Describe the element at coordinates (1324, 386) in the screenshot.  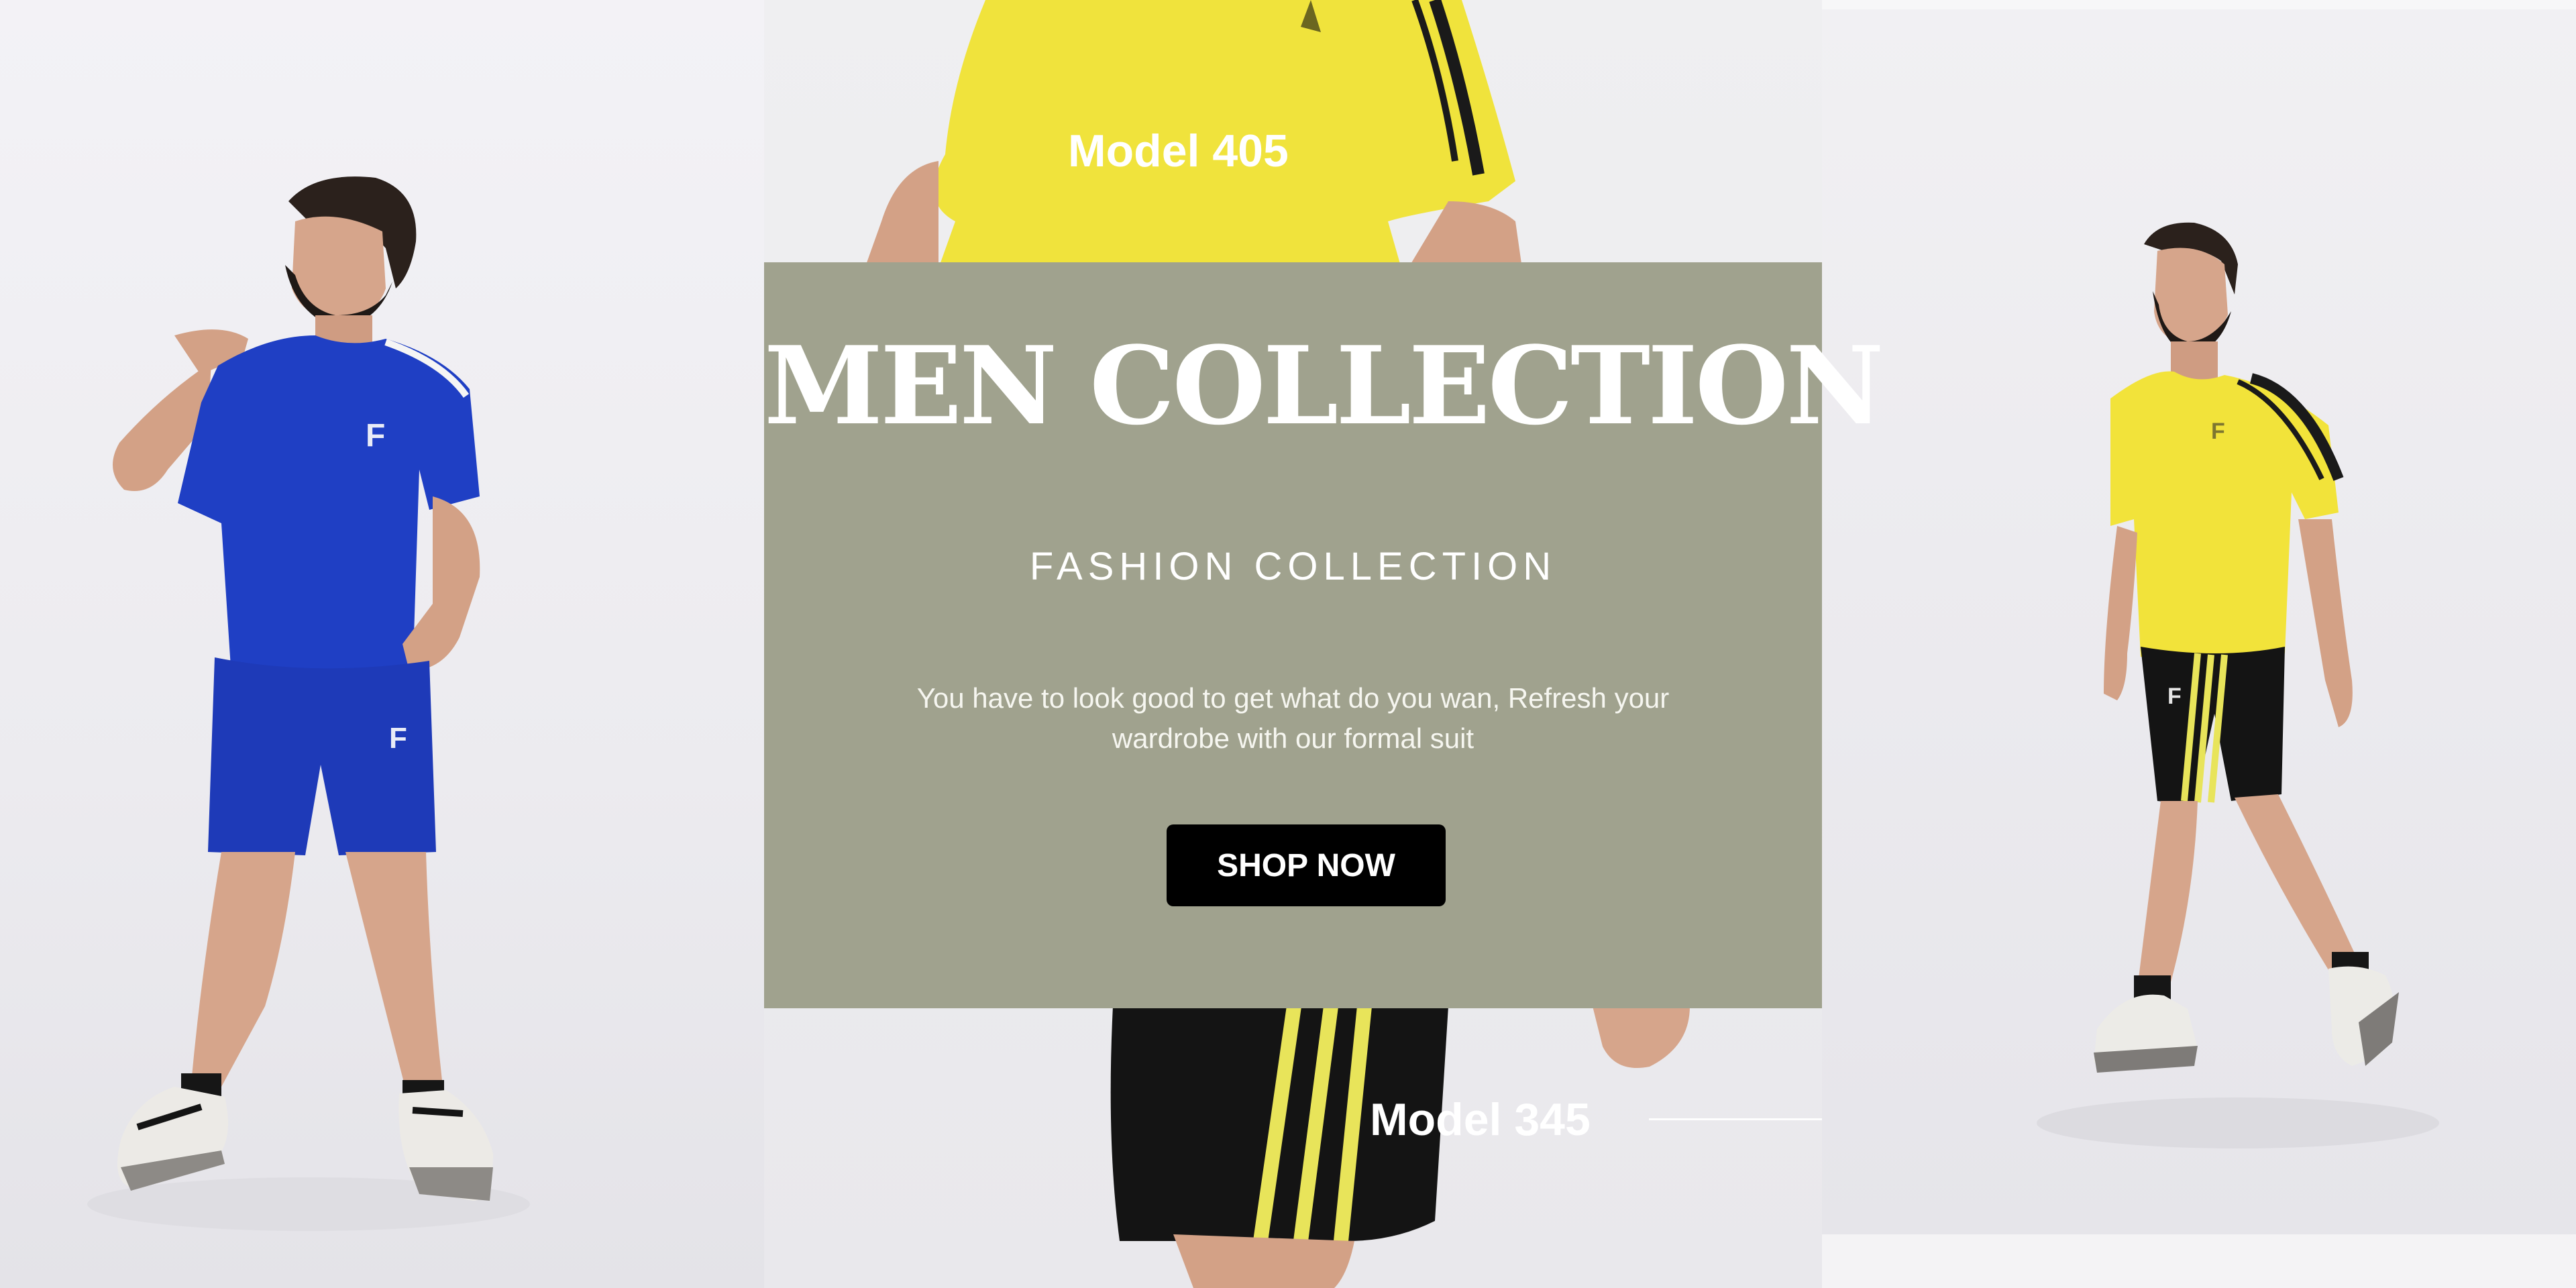
I see `hero-title: MEN COLLECTION` at that location.